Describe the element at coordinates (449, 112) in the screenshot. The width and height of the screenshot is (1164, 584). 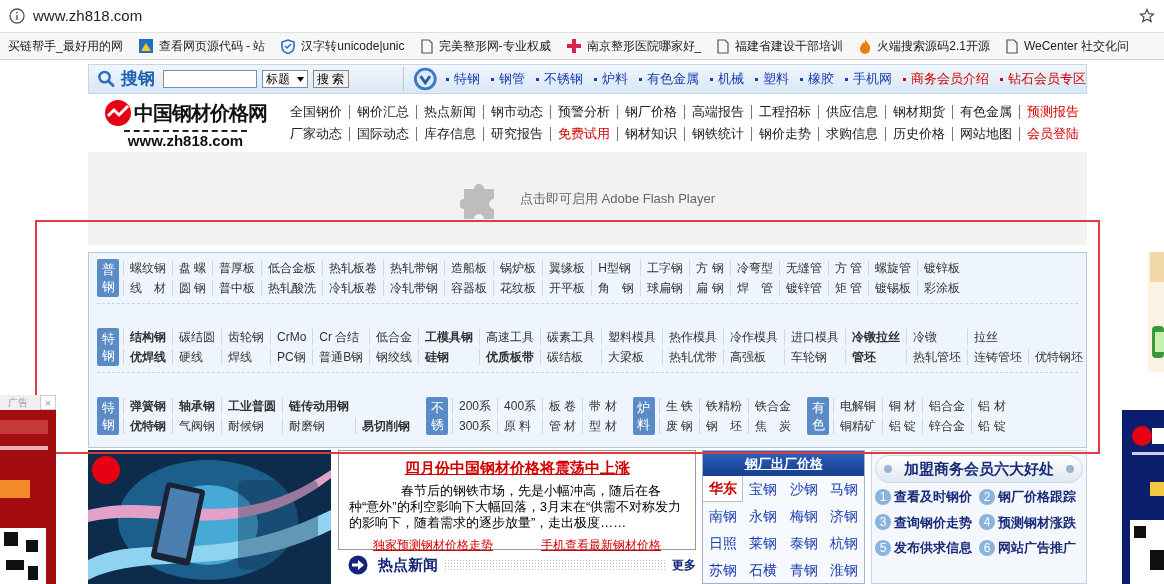
I see `nav-link: 热点新闻` at that location.